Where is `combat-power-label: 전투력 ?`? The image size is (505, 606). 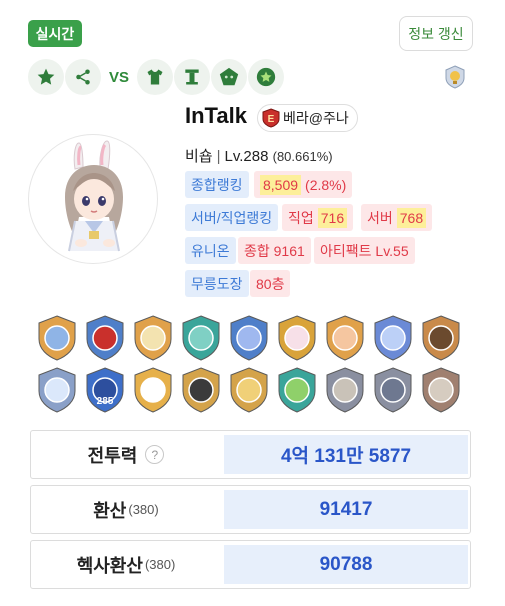
combat-power-label: 전투력 ? is located at coordinates (126, 454).